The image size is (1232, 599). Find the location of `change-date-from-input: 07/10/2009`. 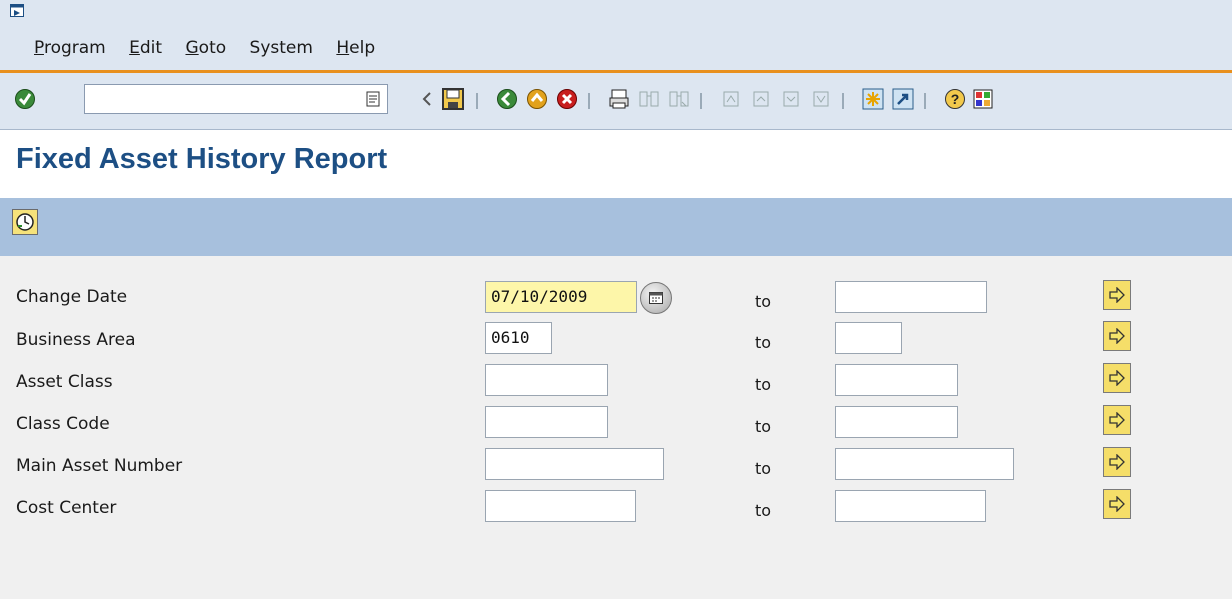

change-date-from-input: 07/10/2009 is located at coordinates (561, 297).